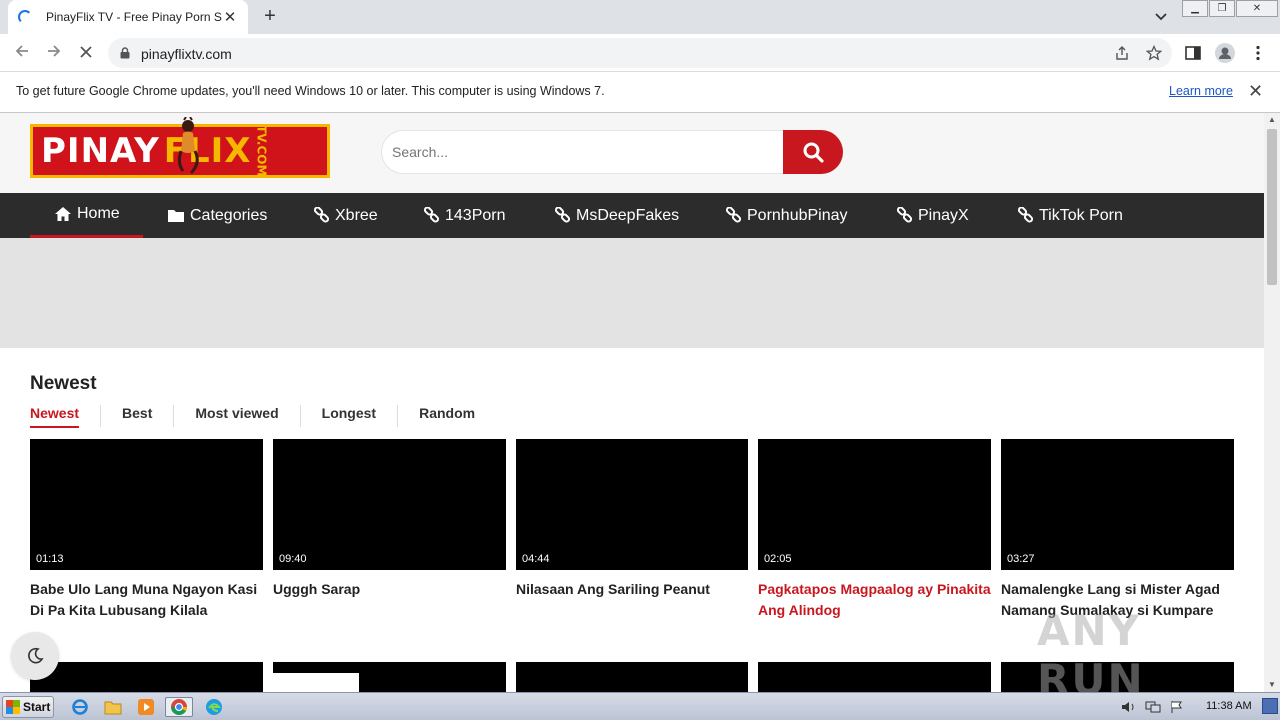 This screenshot has height=720, width=1280. What do you see at coordinates (1222, 8) in the screenshot?
I see `restore-button: ❐` at bounding box center [1222, 8].